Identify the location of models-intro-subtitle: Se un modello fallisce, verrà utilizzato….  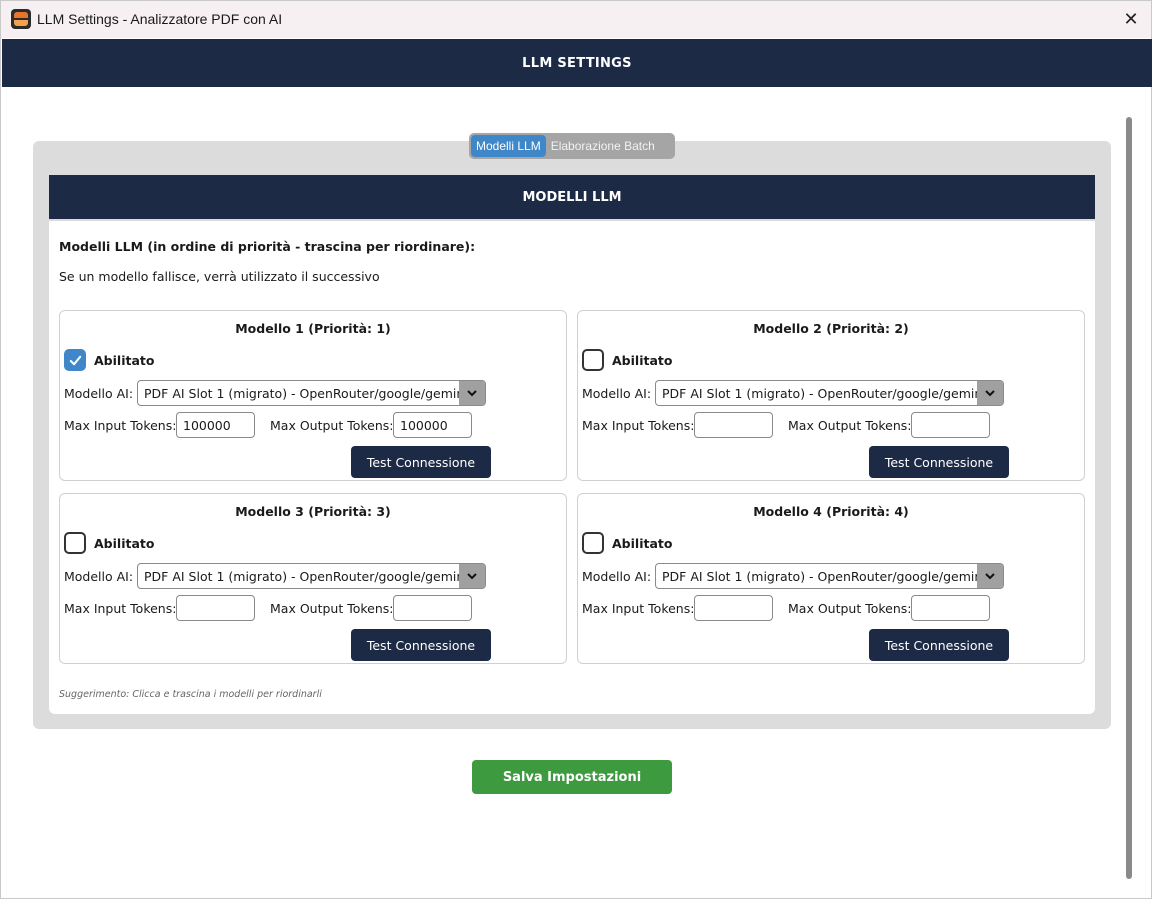
(219, 276).